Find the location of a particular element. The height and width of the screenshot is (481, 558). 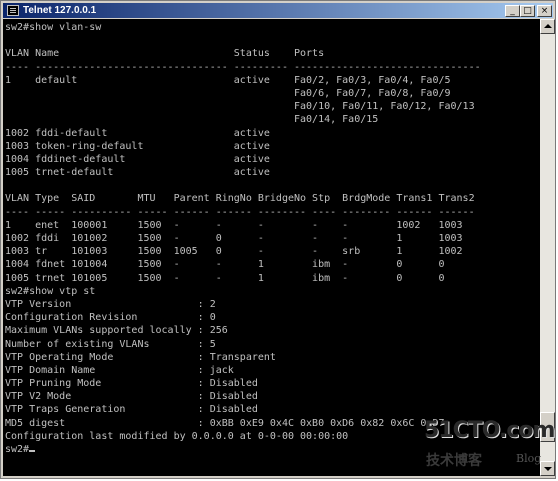

arrow-up-icon is located at coordinates (548, 26).